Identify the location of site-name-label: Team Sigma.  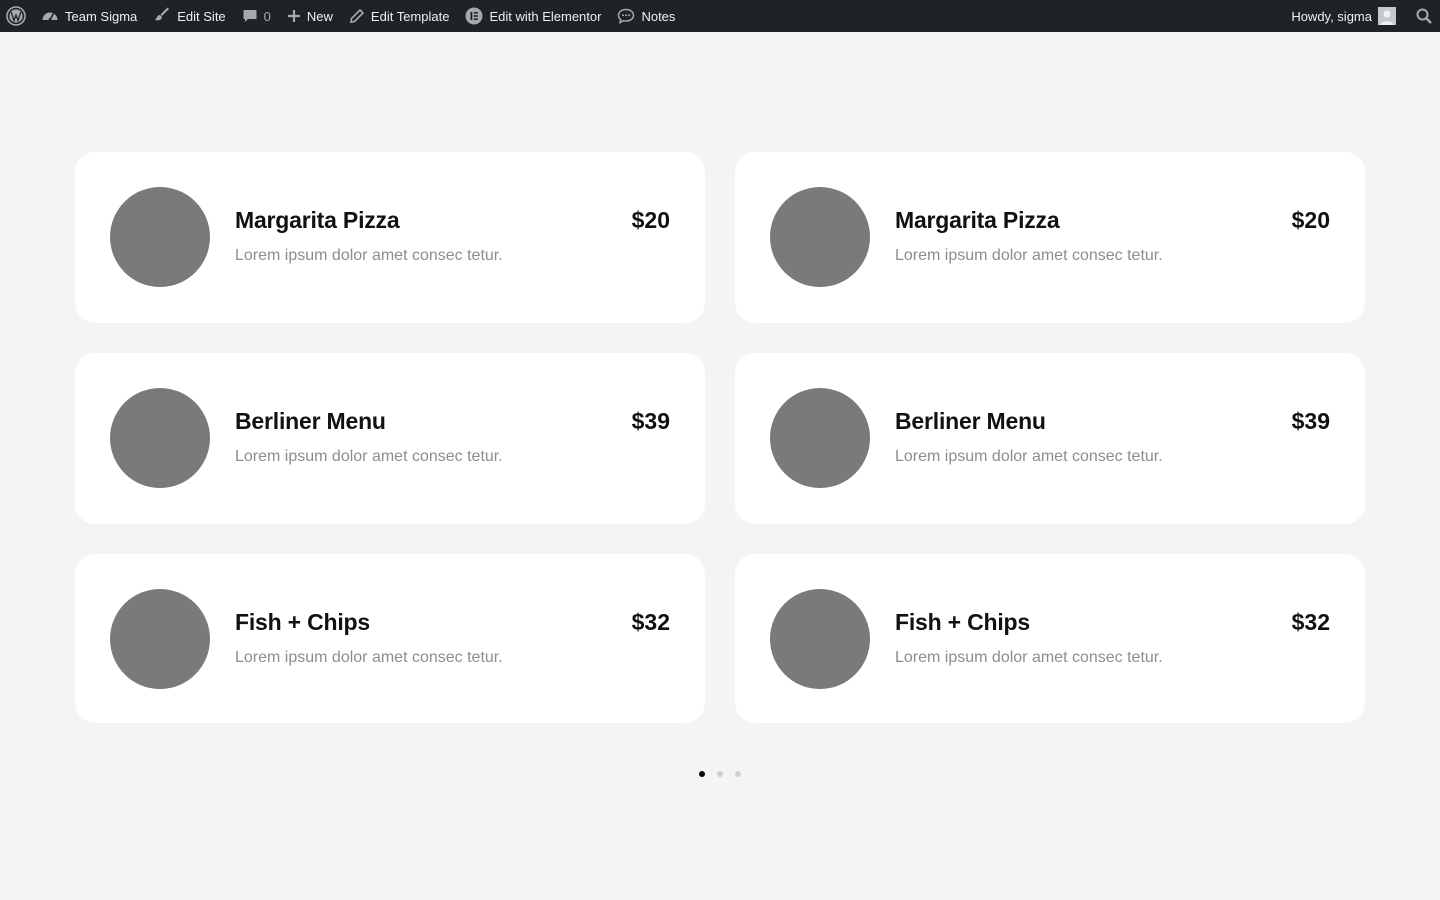
(101, 16).